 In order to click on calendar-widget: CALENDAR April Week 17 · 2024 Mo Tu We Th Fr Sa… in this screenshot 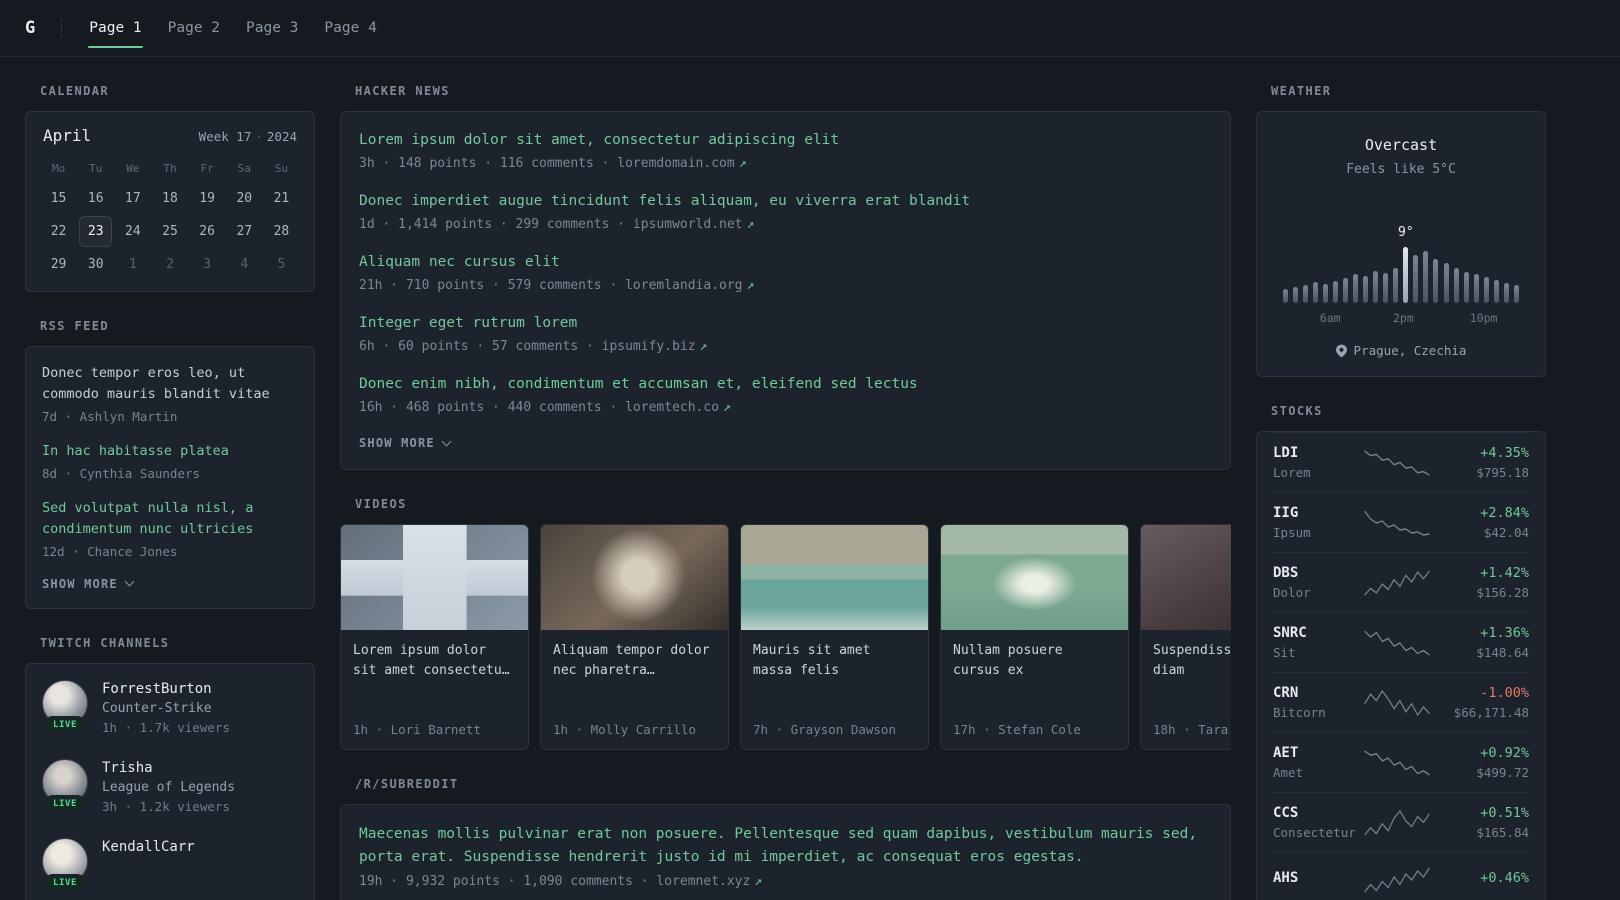, I will do `click(170, 188)`.